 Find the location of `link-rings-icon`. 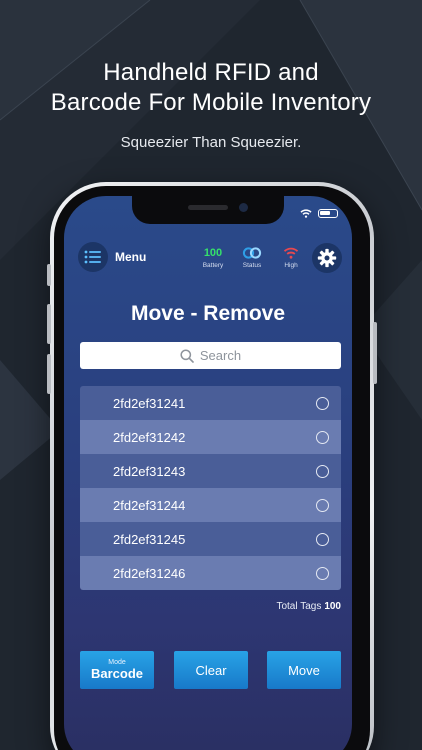

link-rings-icon is located at coordinates (252, 253).